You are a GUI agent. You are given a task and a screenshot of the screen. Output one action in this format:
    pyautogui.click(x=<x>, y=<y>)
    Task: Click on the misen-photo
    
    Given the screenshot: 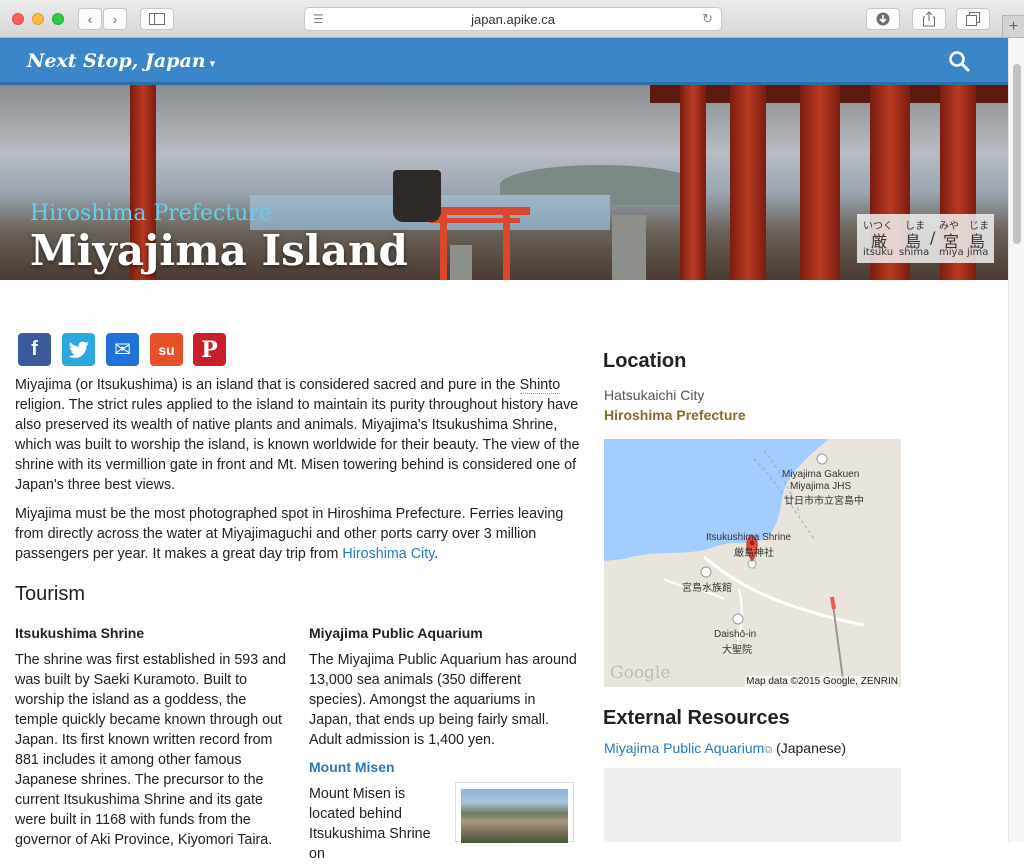 What is the action you would take?
    pyautogui.click(x=514, y=816)
    